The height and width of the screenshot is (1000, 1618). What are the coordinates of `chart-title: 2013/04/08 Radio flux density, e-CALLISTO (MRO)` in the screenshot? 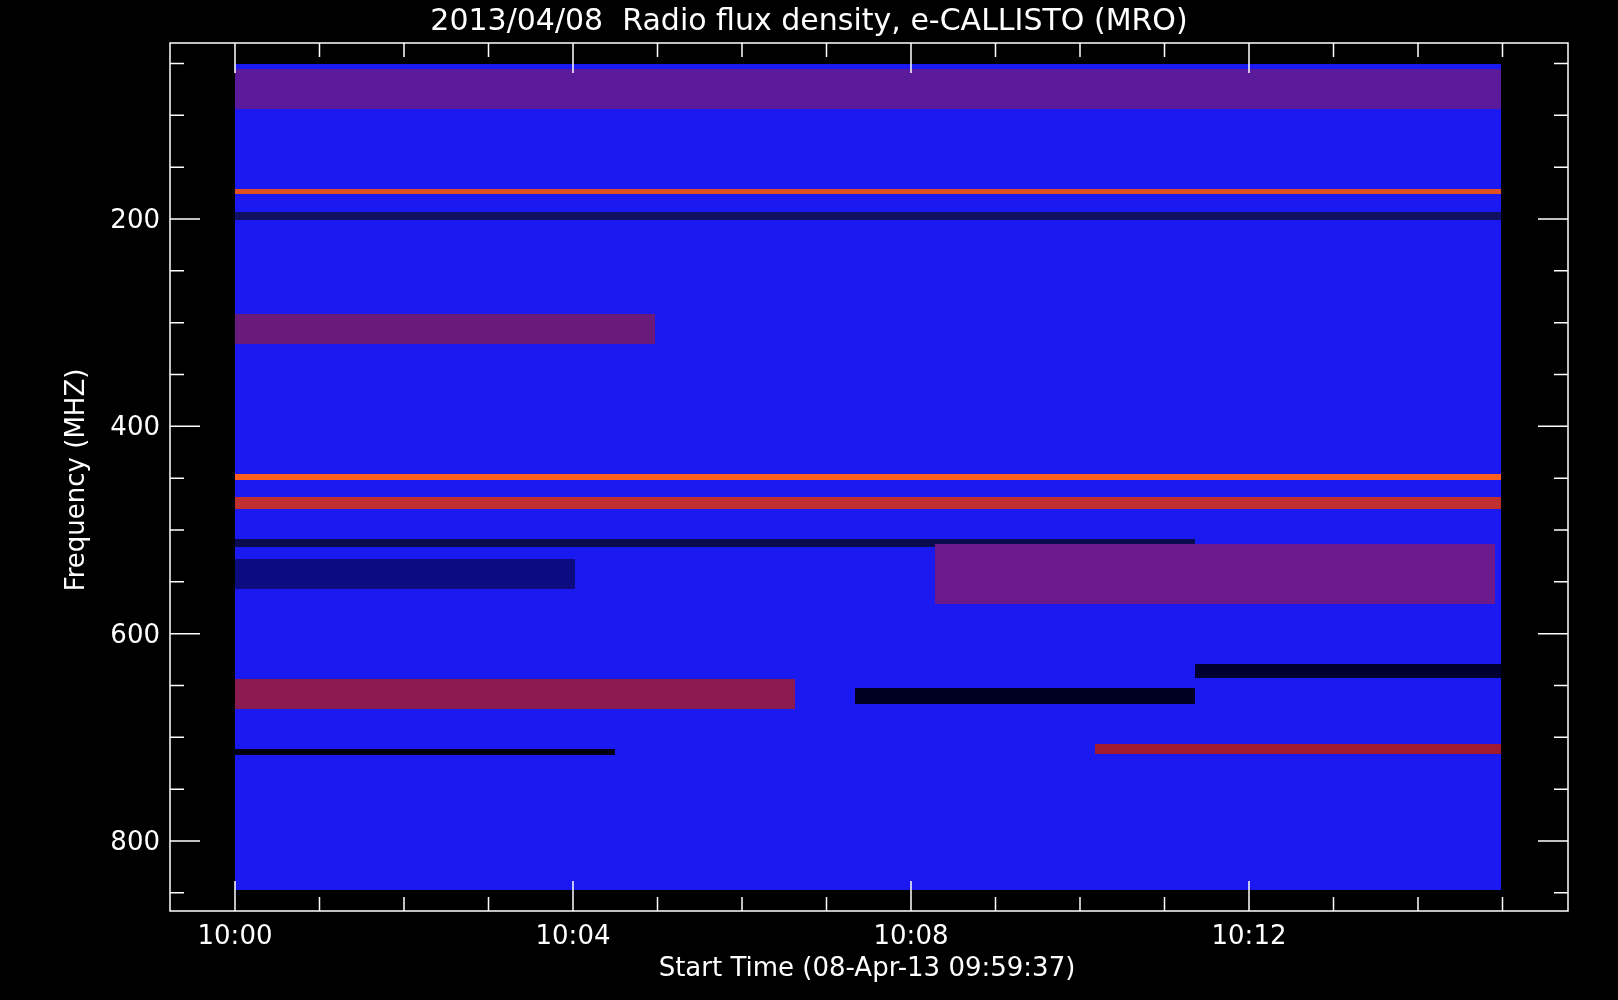 It's located at (809, 19).